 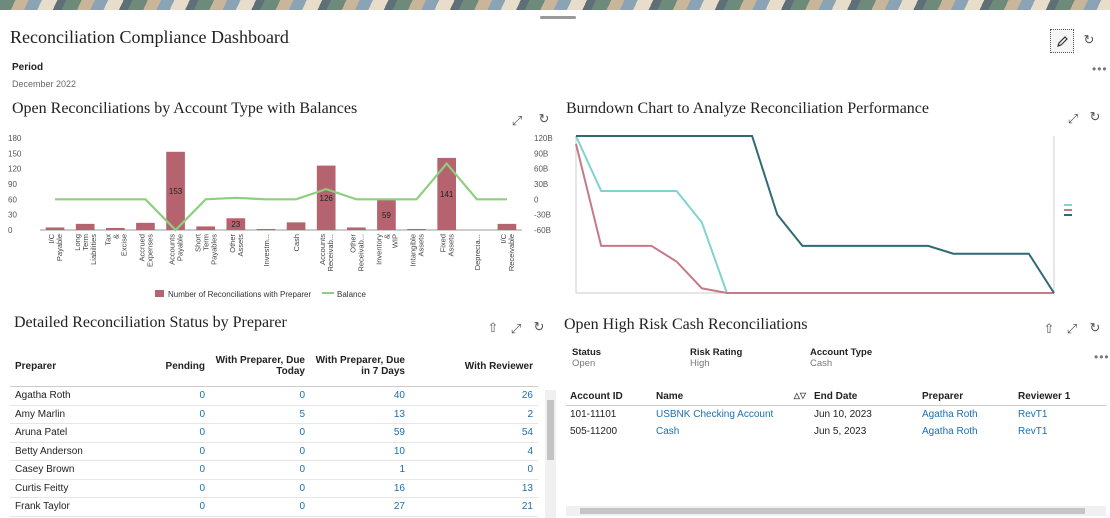 I want to click on count-cell: 26, so click(x=474, y=396).